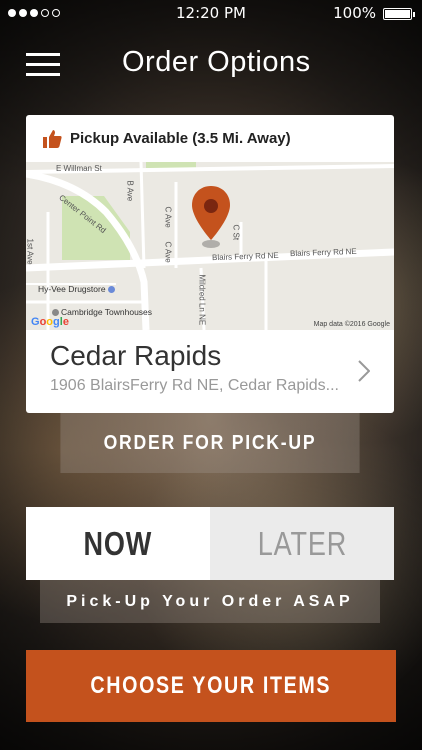  What do you see at coordinates (180, 138) in the screenshot?
I see `pickup-distance-label: Pickup Available (3.5 Mi. Away)` at bounding box center [180, 138].